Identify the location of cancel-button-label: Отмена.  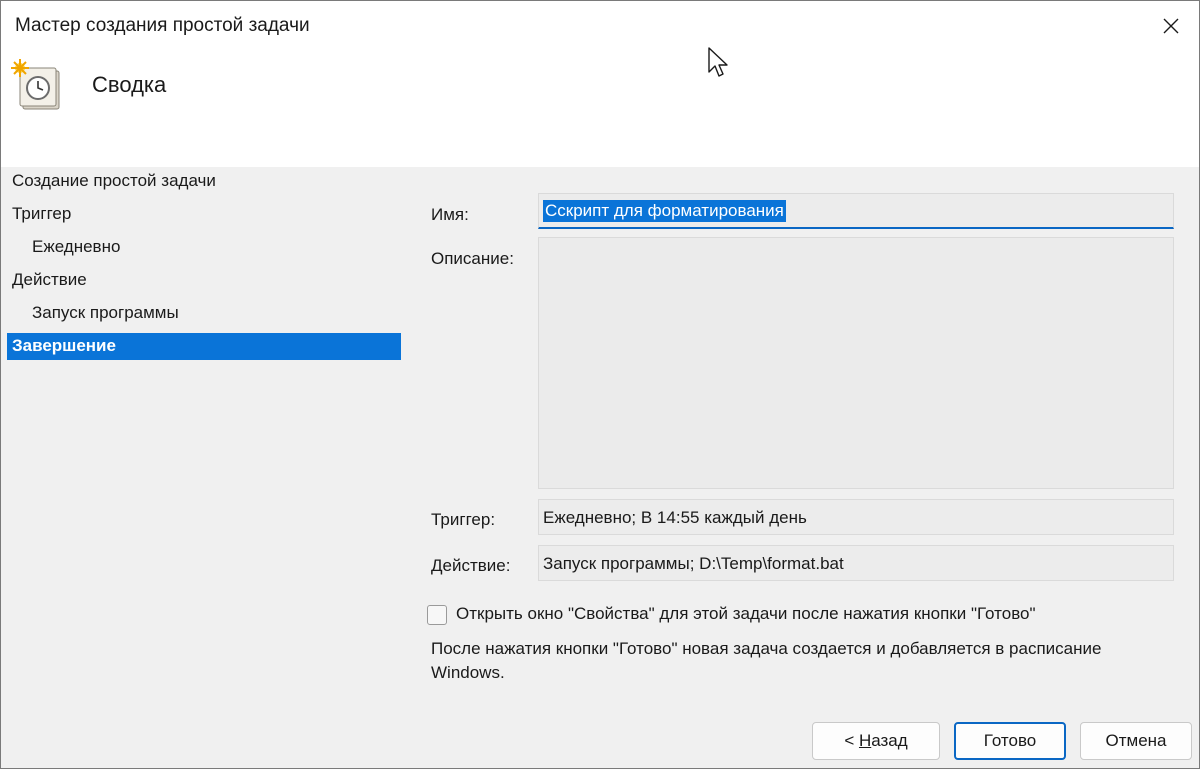
(1136, 740).